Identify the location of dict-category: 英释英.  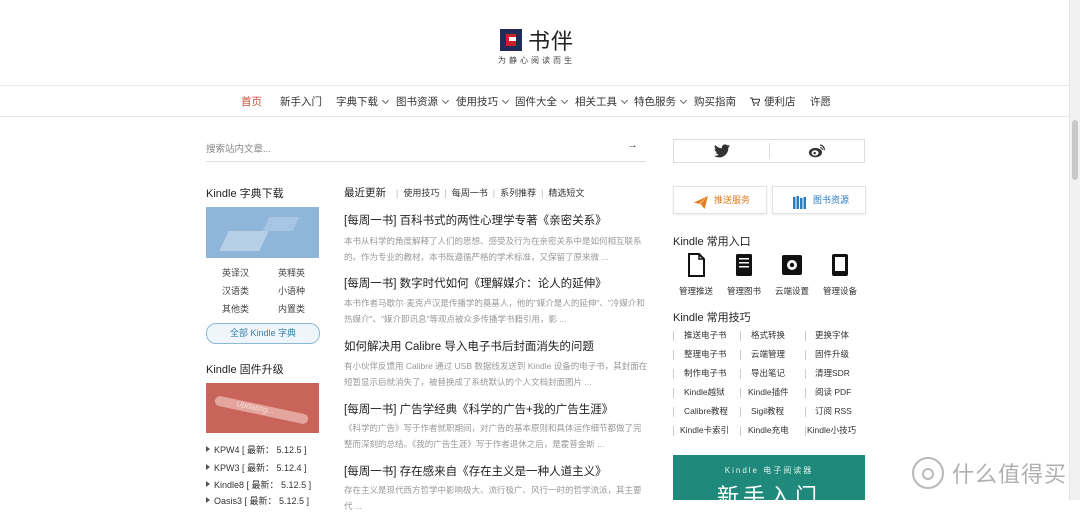
(291, 272).